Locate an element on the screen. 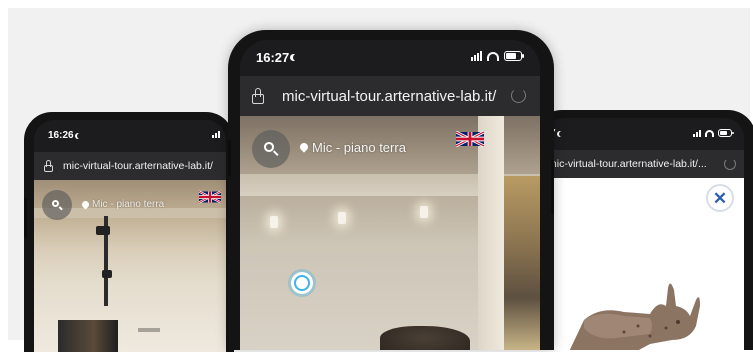 The width and height of the screenshot is (753, 352). wall-column is located at coordinates (491, 233).